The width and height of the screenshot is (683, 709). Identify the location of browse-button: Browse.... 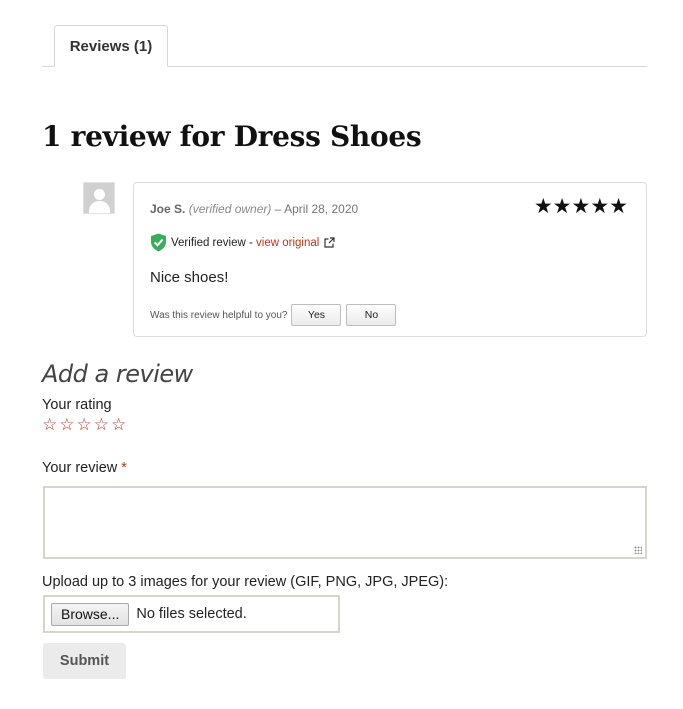
(90, 614).